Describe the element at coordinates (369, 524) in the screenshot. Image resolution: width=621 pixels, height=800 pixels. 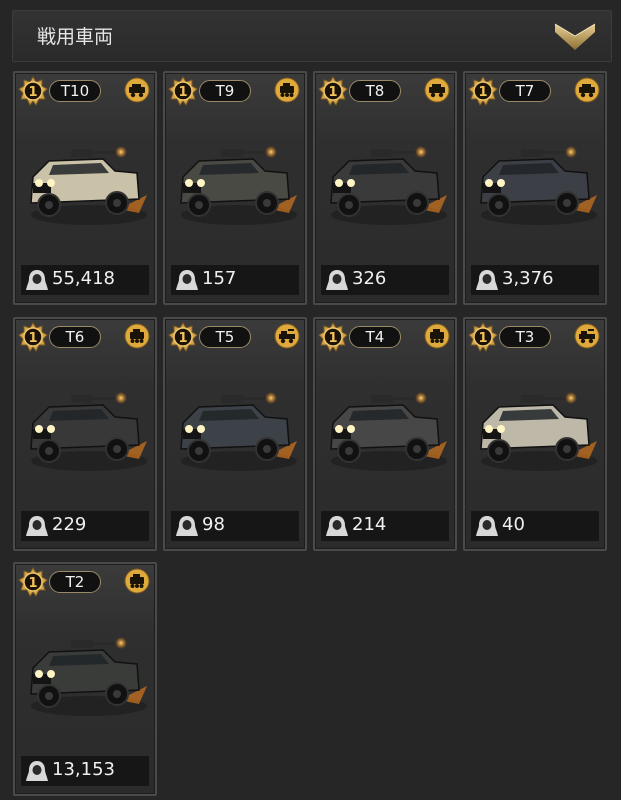
I see `troop-count: 214` at that location.